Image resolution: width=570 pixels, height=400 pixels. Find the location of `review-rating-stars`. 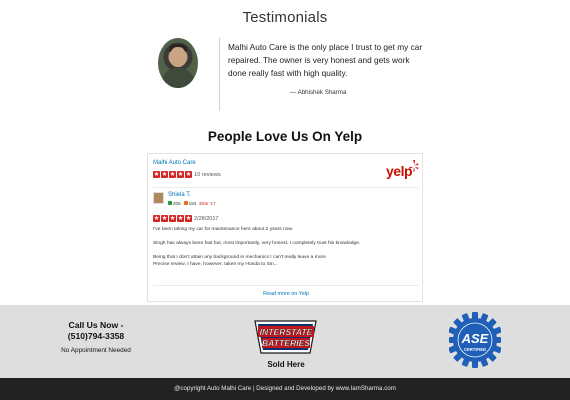

review-rating-stars is located at coordinates (172, 218).